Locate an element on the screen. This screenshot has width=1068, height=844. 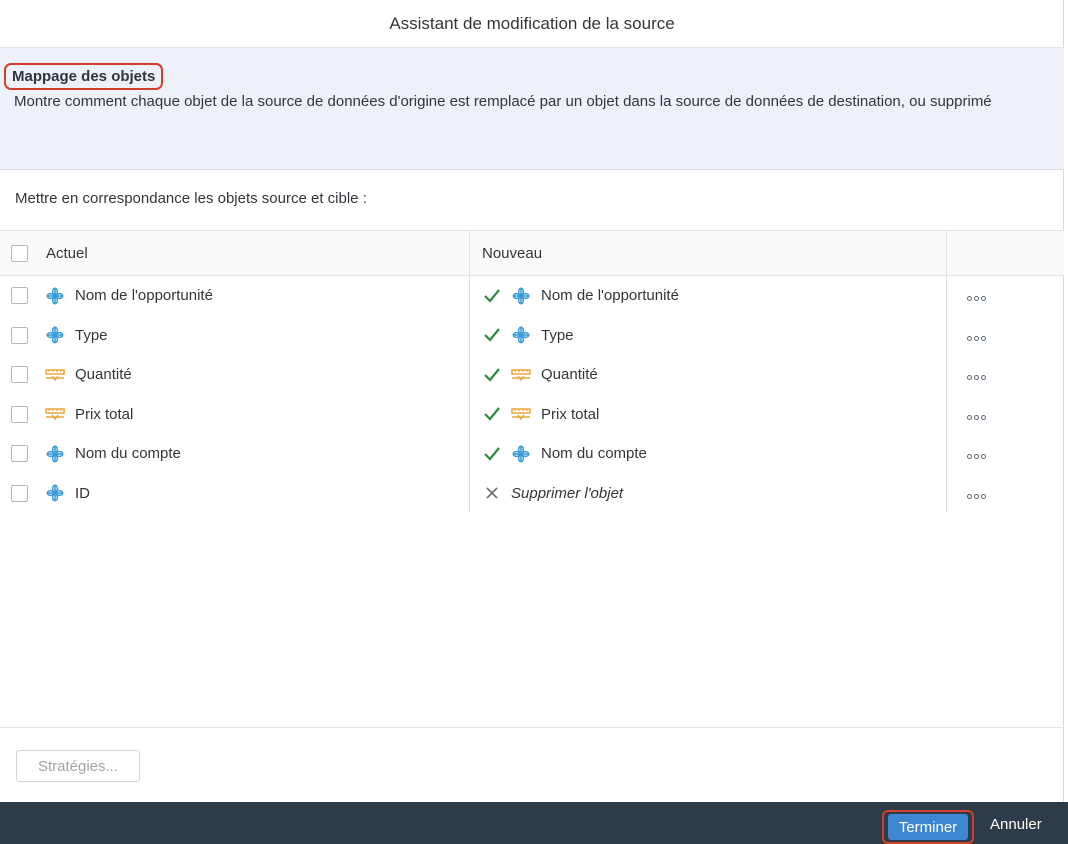
dialog-header: Assistant de modification de la source is located at coordinates (532, 24).